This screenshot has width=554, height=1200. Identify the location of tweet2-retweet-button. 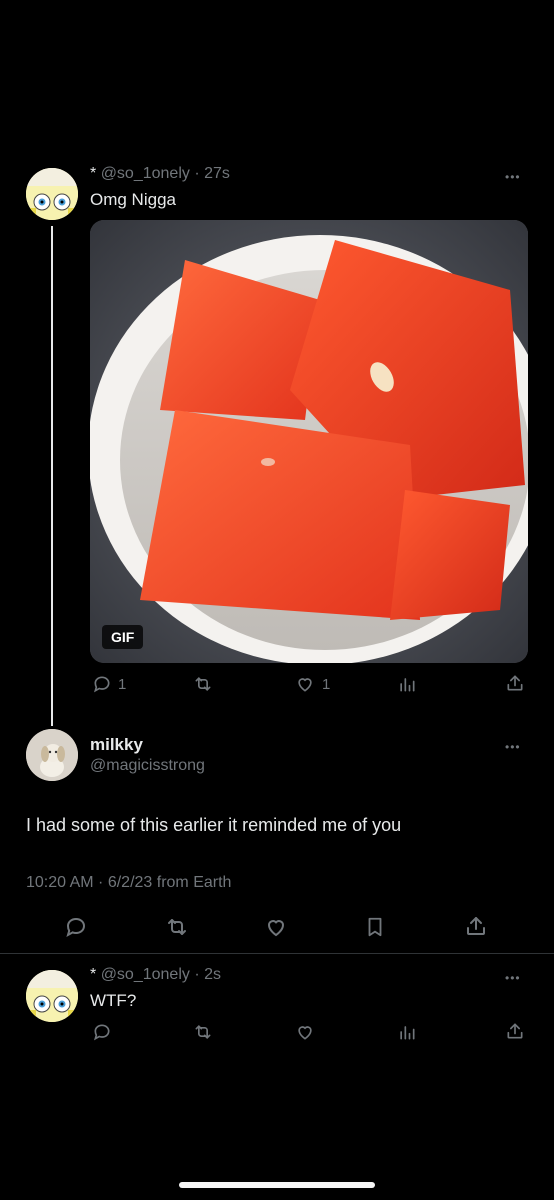
(177, 927).